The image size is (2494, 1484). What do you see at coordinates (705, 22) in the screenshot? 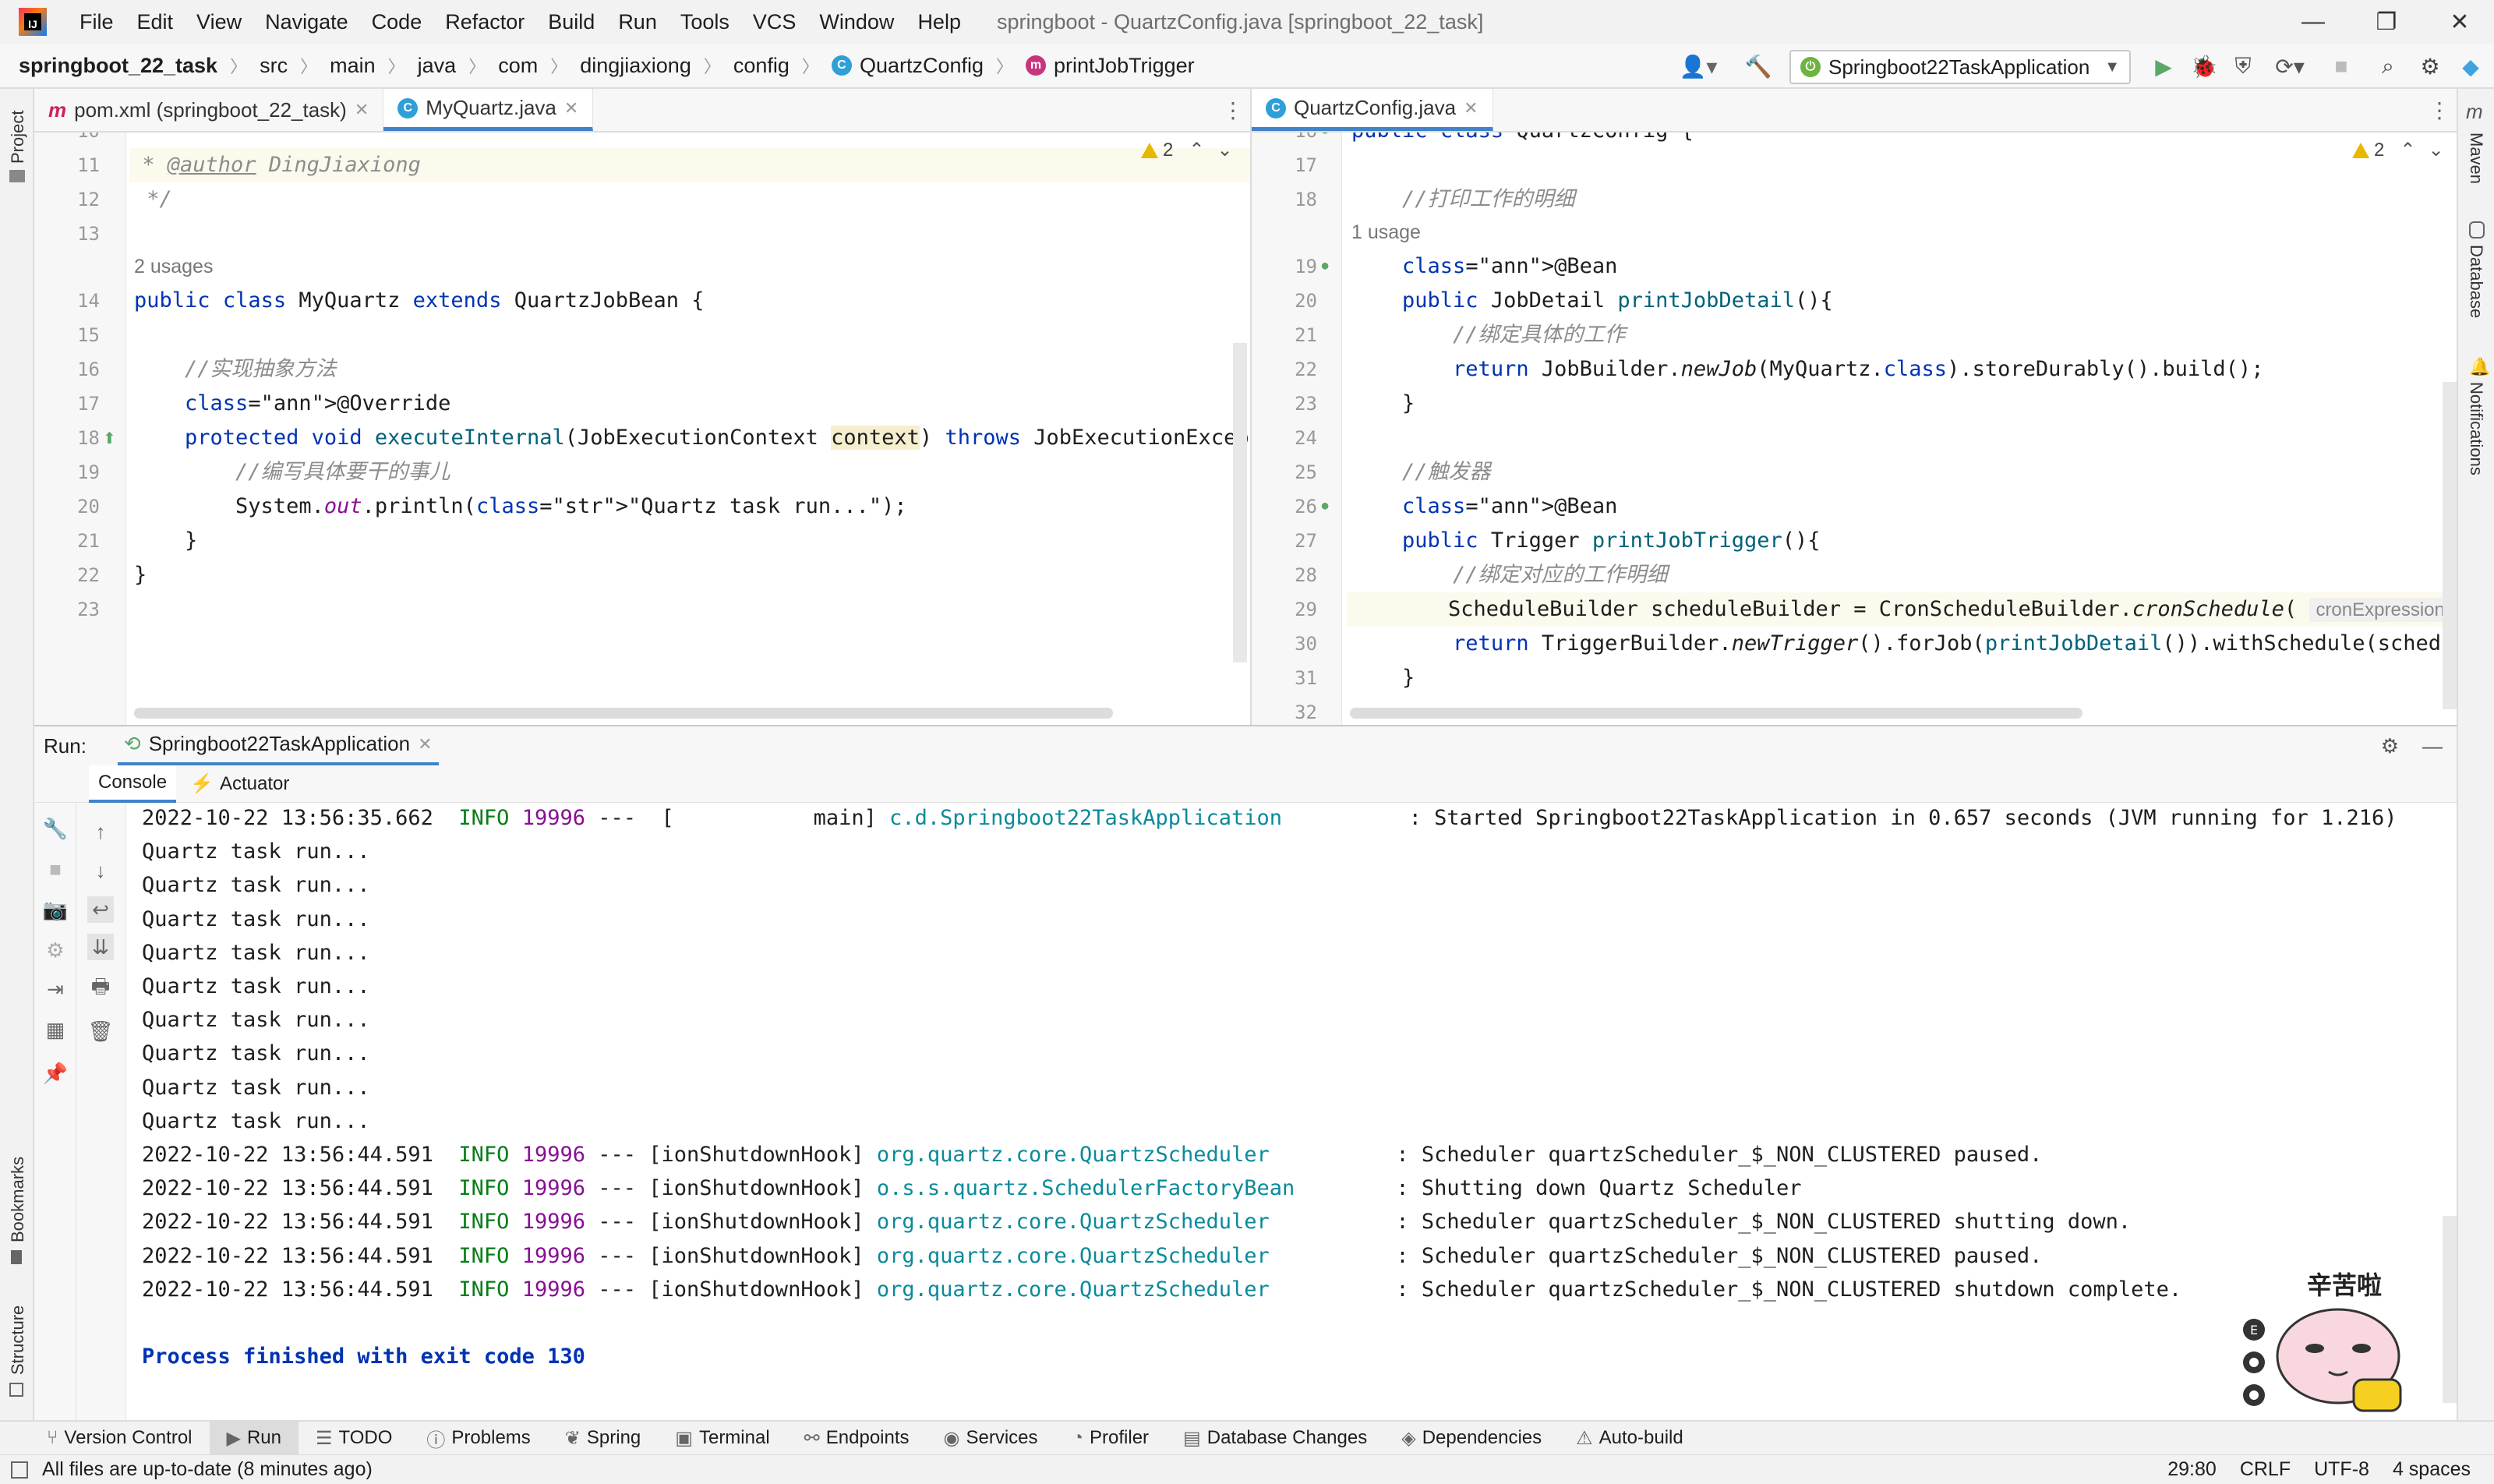
I see `menu-tools: Tools` at bounding box center [705, 22].